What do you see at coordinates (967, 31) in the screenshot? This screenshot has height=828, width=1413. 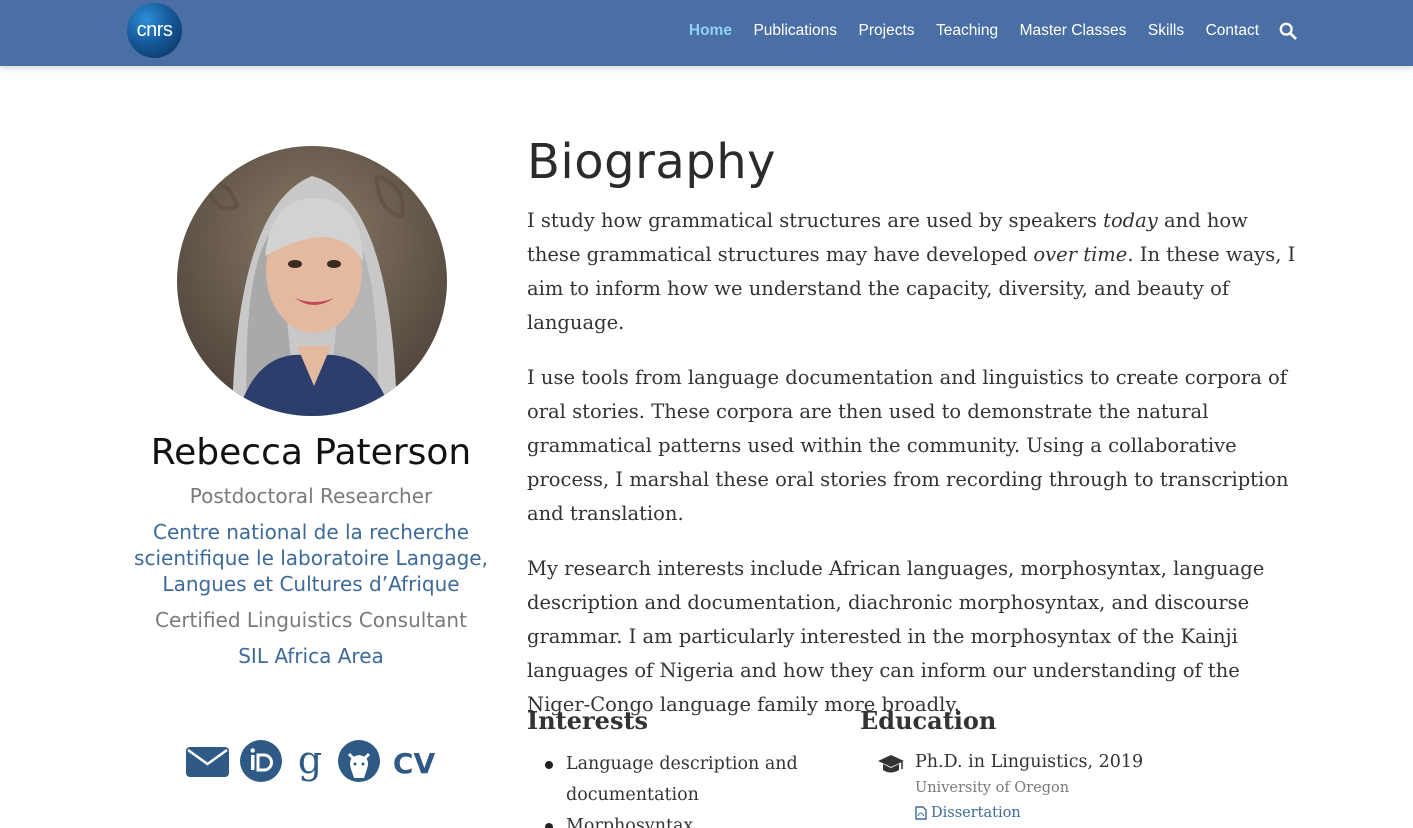 I see `nav-link-teaching: Teaching` at bounding box center [967, 31].